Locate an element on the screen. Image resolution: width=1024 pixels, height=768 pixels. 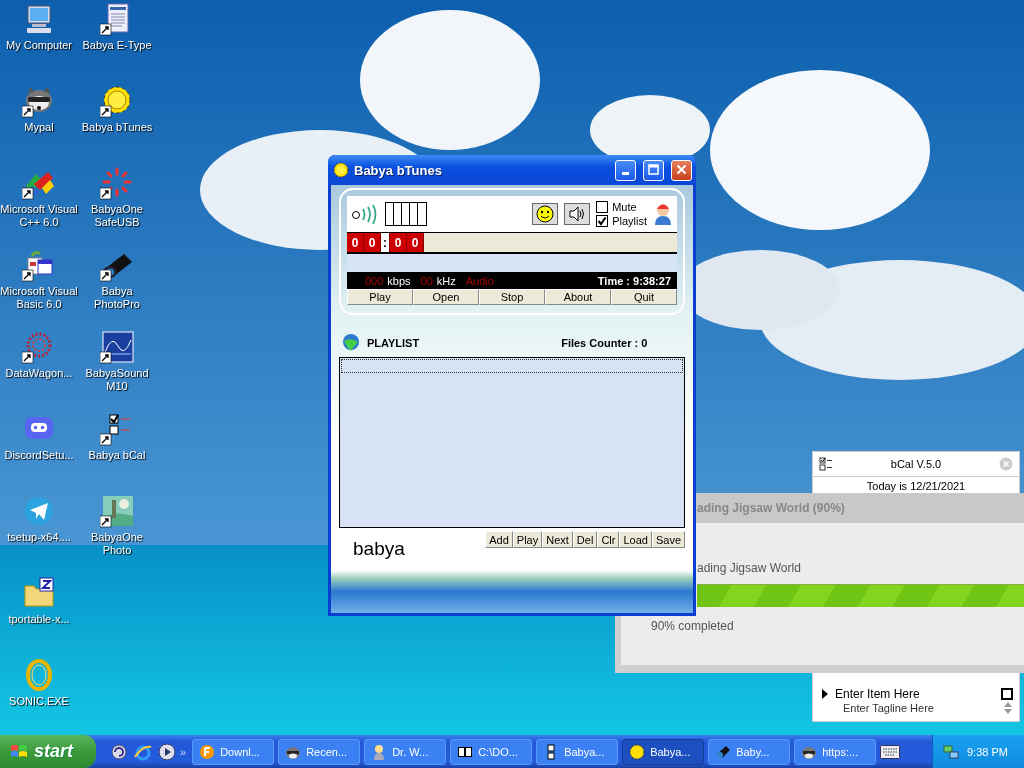
minimize-button is located at coordinates (625, 170).